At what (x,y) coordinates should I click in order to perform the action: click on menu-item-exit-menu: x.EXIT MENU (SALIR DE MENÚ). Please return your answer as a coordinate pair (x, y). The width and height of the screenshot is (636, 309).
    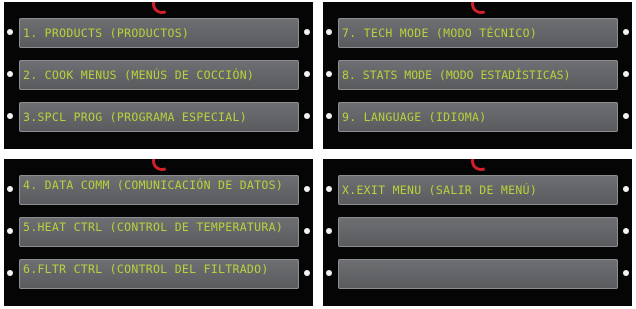
    Looking at the image, I should click on (478, 190).